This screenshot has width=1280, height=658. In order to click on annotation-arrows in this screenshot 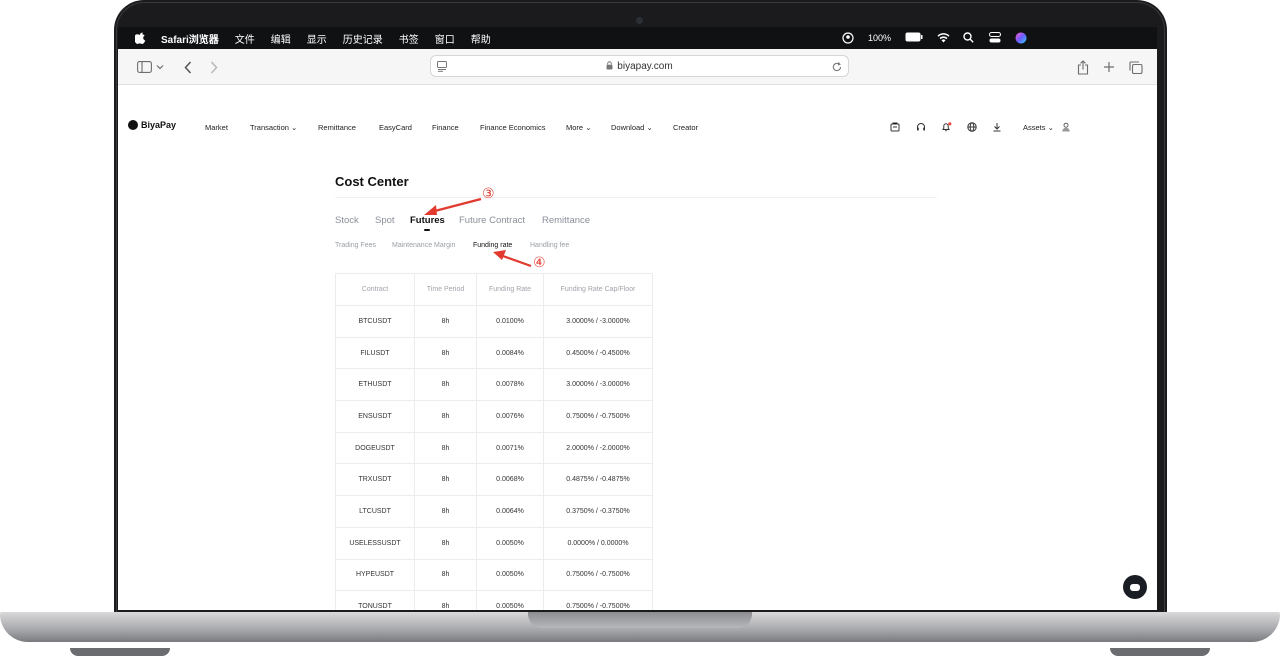, I will do `click(478, 232)`.